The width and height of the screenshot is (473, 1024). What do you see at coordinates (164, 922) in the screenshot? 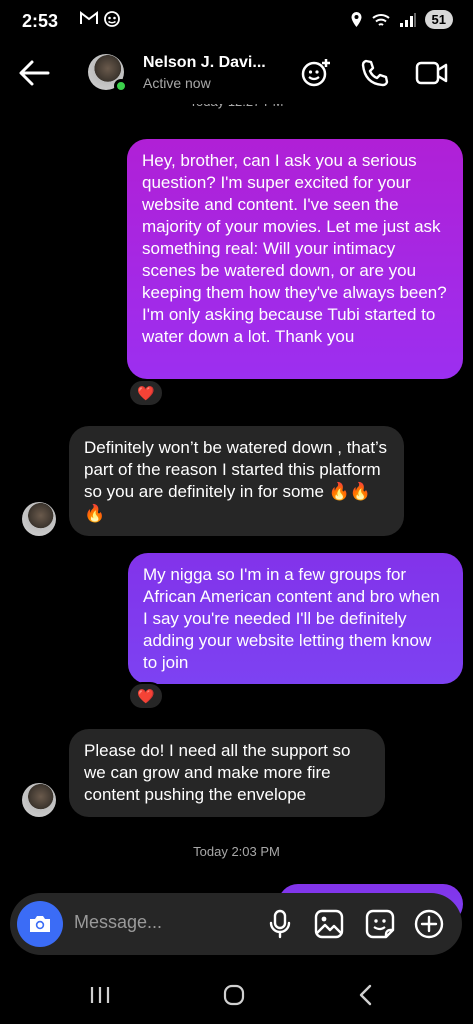
I see `message-input` at bounding box center [164, 922].